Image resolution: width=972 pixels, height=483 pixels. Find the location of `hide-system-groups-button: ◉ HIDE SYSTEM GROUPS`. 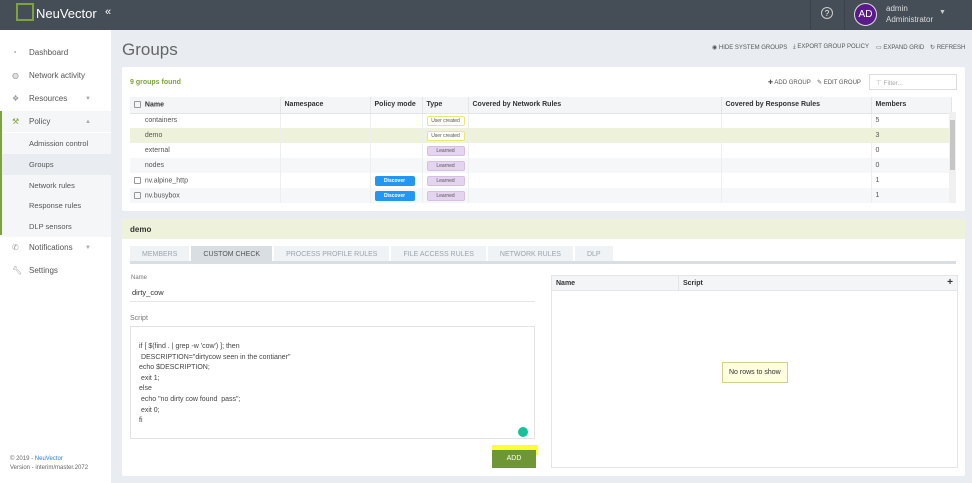

hide-system-groups-button: ◉ HIDE SYSTEM GROUPS is located at coordinates (749, 47).